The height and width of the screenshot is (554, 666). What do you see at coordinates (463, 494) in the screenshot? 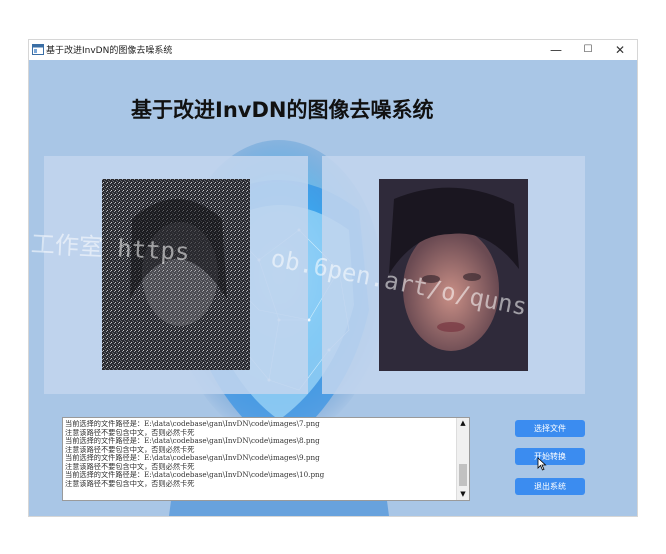
I see `scroll-down-arrow-icon: ▼` at bounding box center [463, 494].